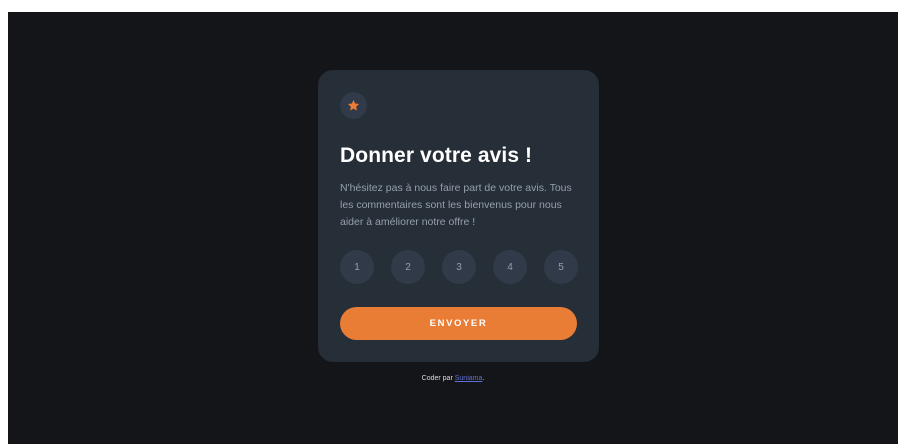 Image resolution: width=898 pixels, height=444 pixels. What do you see at coordinates (469, 378) in the screenshot?
I see `author-link: Suniama` at bounding box center [469, 378].